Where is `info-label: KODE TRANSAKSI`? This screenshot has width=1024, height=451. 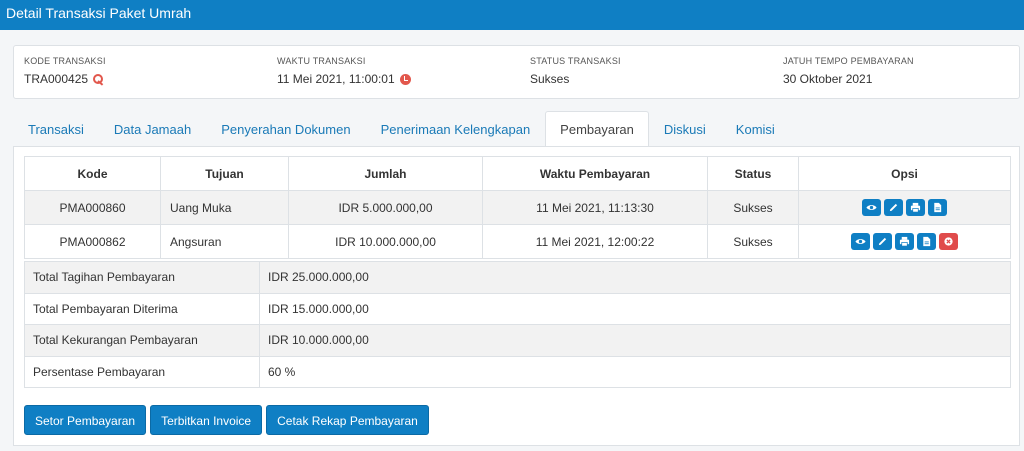
info-label: KODE TRANSAKSI is located at coordinates (65, 61).